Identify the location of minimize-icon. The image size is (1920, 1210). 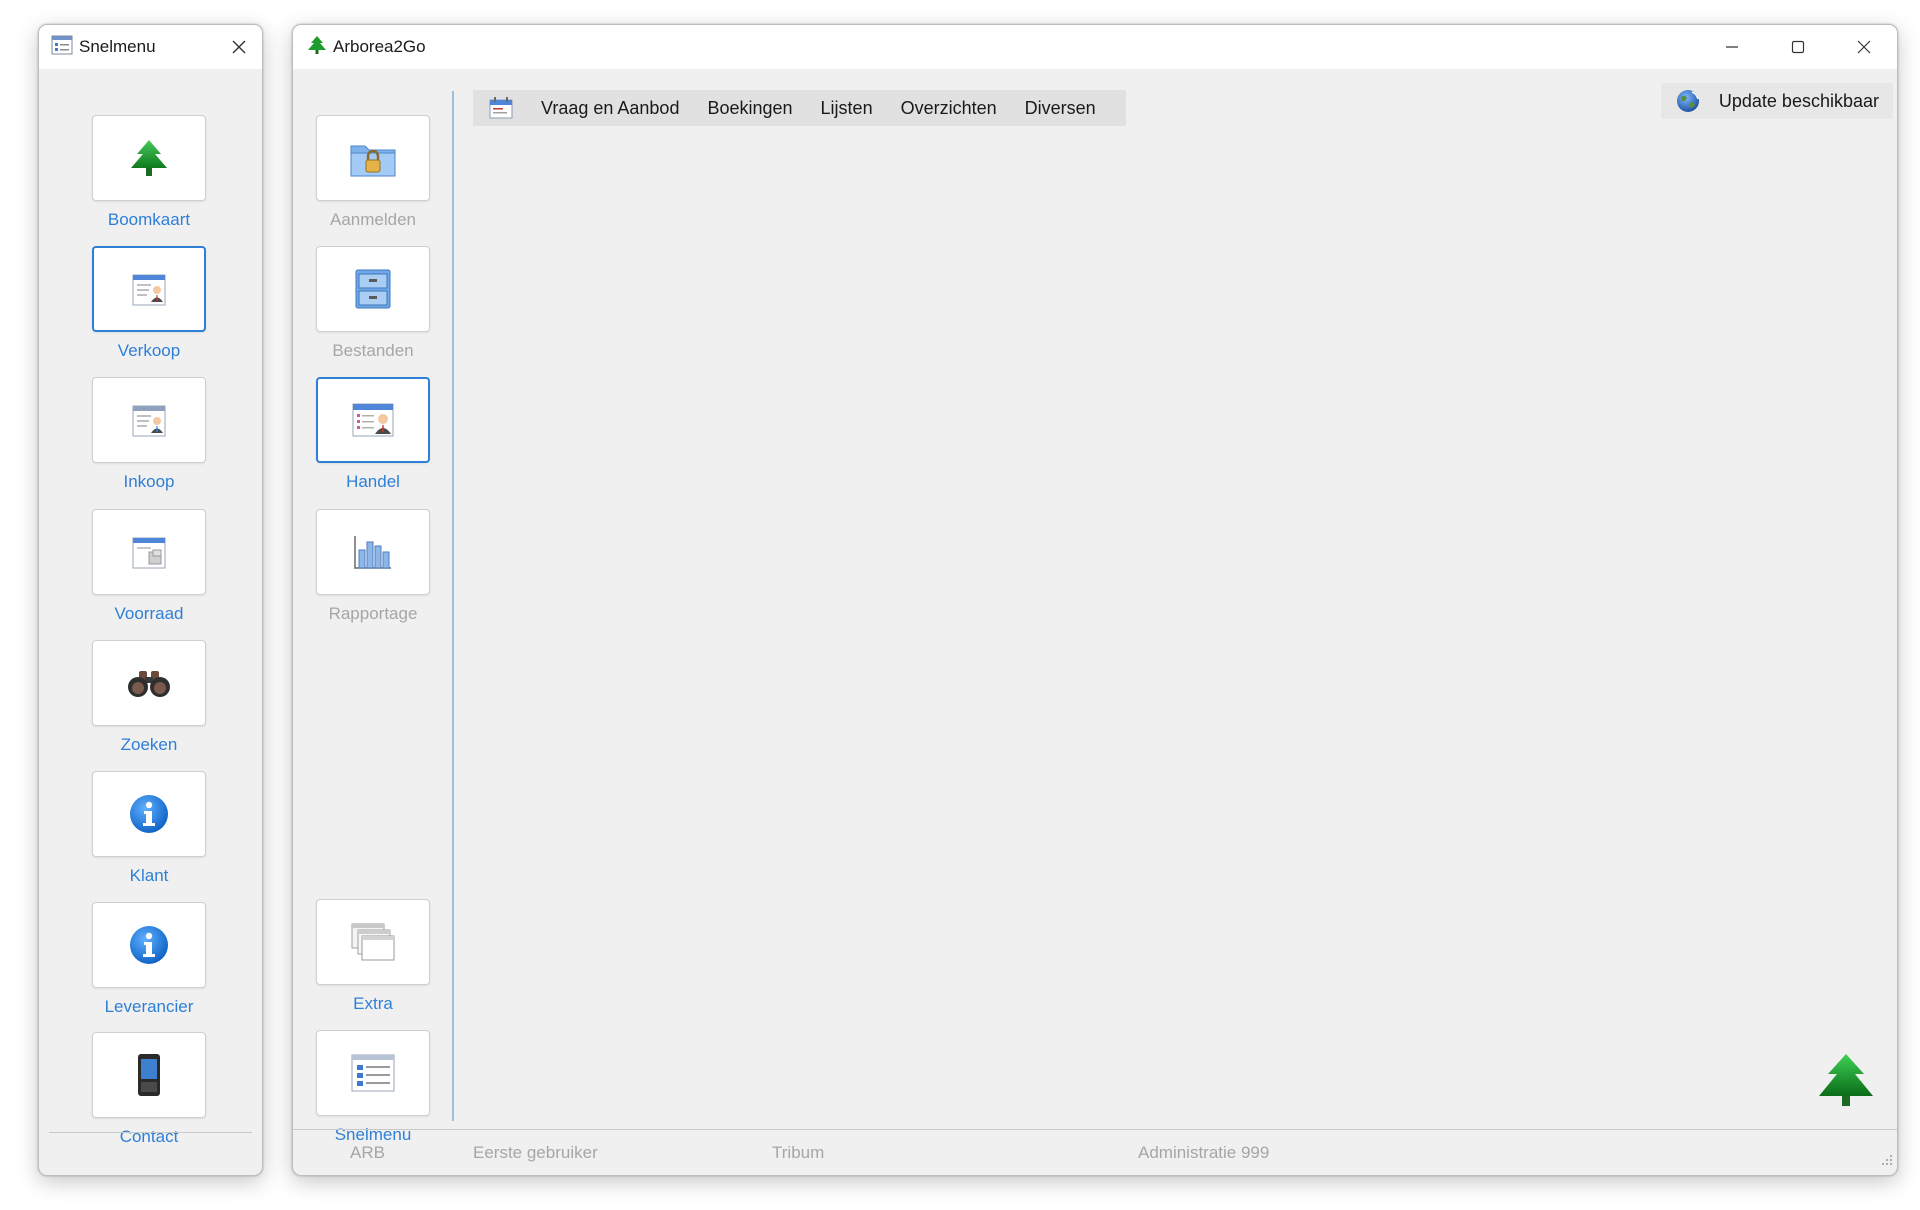
(1732, 47).